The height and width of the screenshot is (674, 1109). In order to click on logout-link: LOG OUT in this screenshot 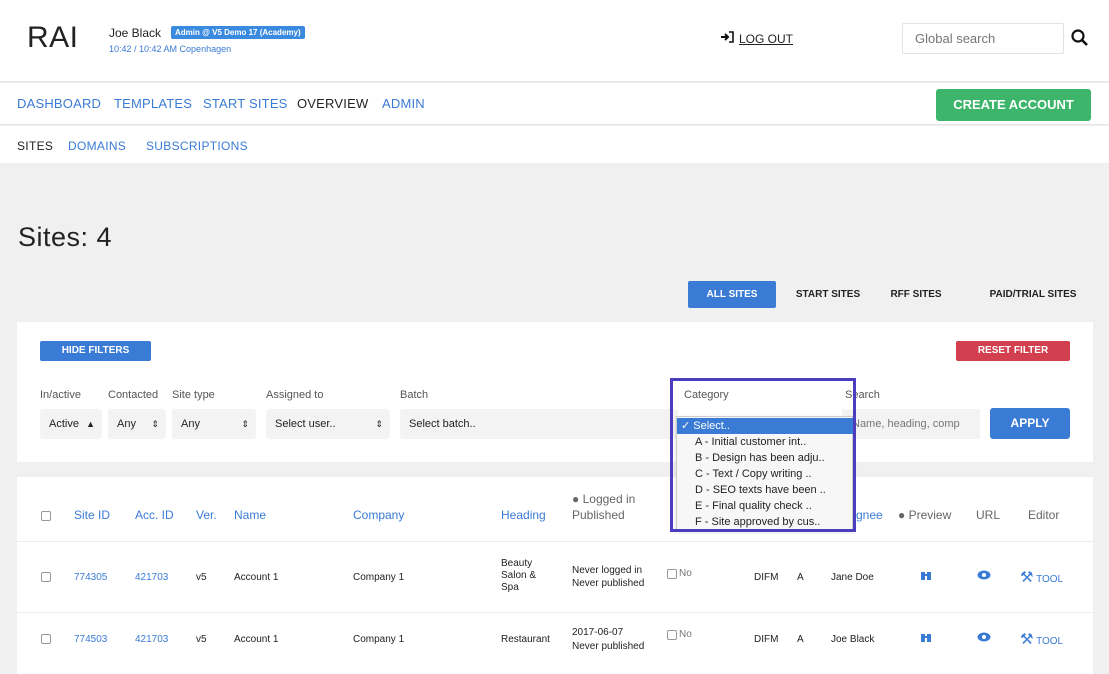, I will do `click(766, 39)`.